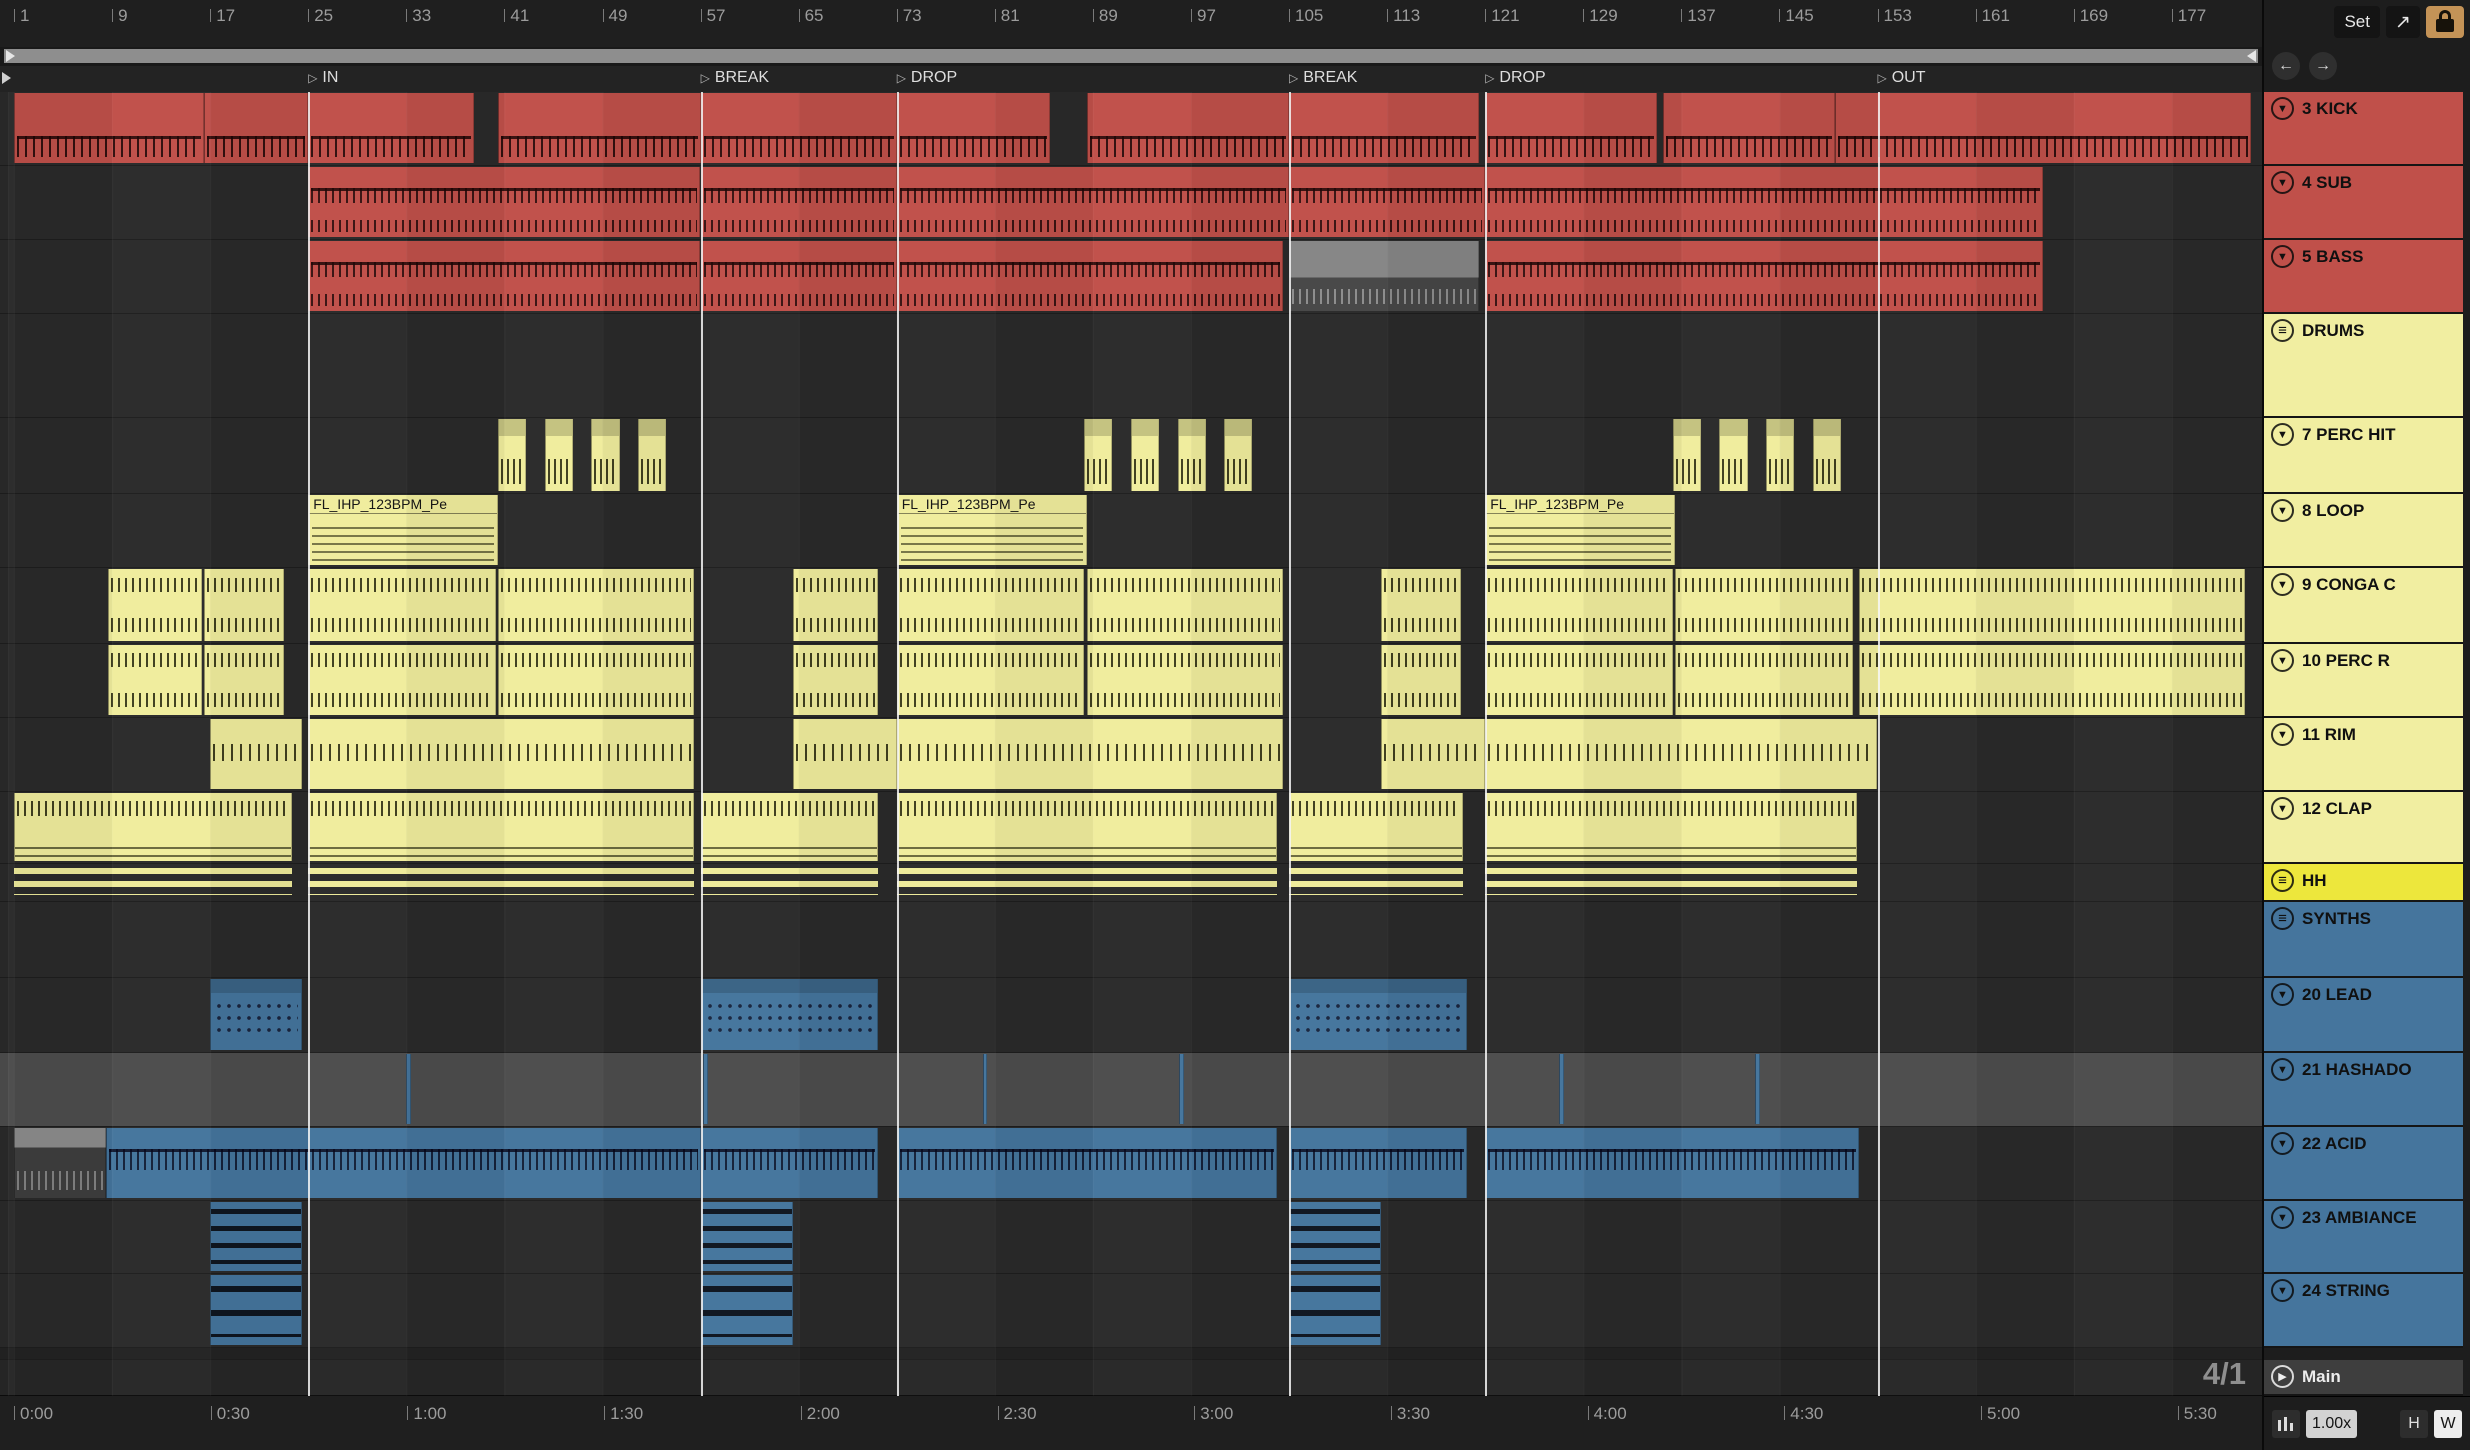 This screenshot has width=2470, height=1450. What do you see at coordinates (2363, 531) in the screenshot?
I see `track-header-loop: ▼ 8 LOOP` at bounding box center [2363, 531].